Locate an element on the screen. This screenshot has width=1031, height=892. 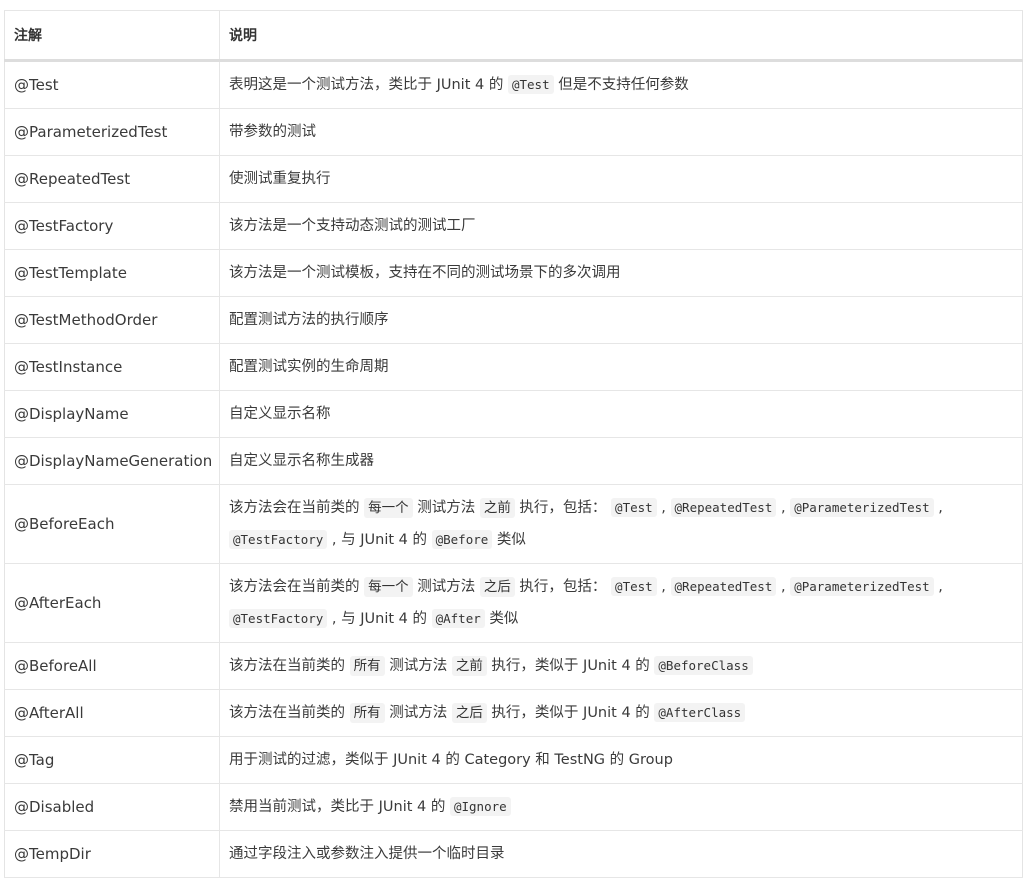
description-text: , 与 JUnit 4 的 is located at coordinates (379, 619).